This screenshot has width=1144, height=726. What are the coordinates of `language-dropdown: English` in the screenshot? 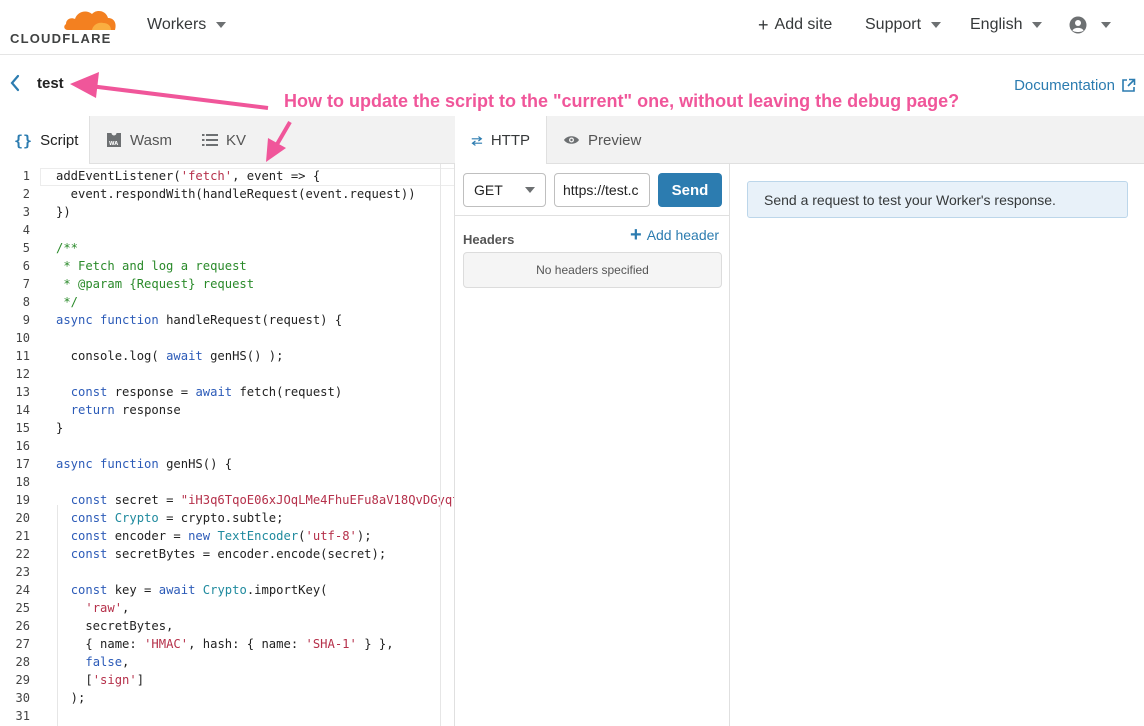 It's located at (1006, 25).